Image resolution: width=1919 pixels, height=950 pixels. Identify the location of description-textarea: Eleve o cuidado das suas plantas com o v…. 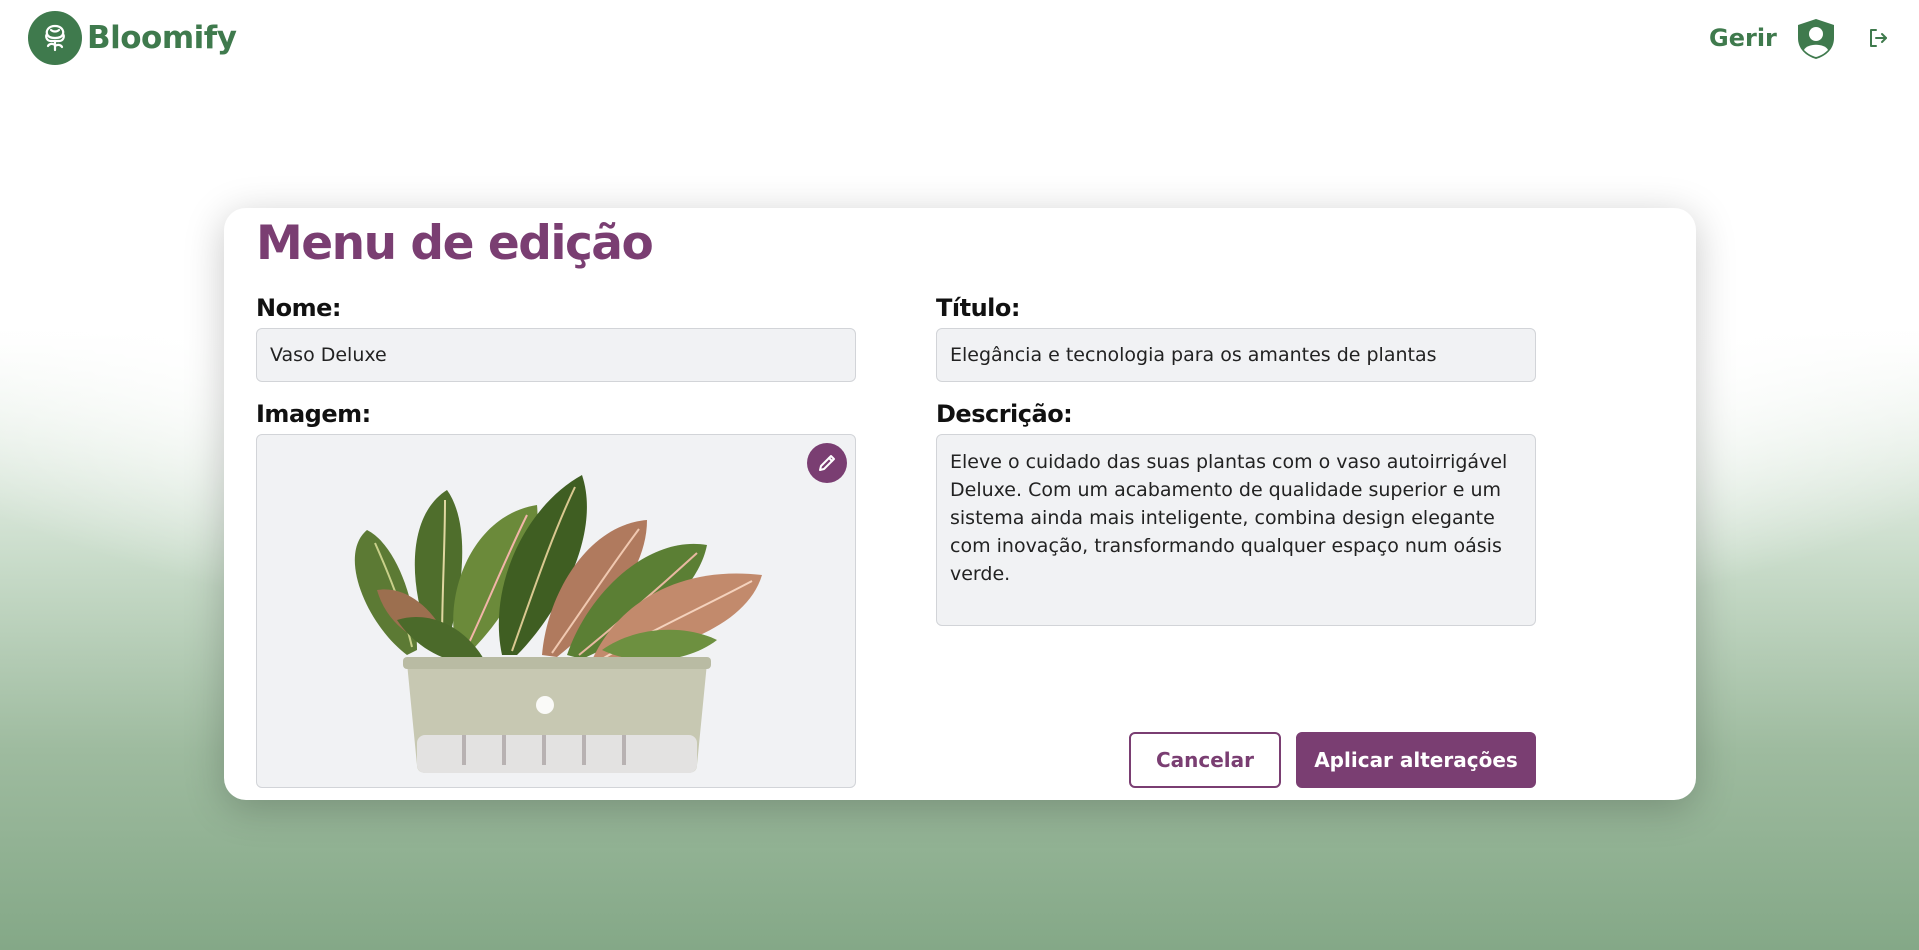
(1236, 530).